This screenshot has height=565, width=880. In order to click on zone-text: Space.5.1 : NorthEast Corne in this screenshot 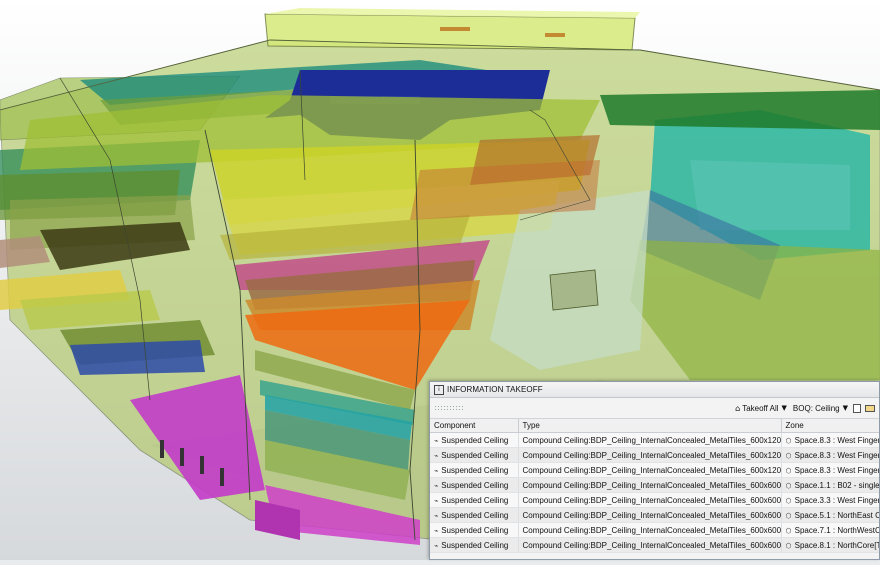, I will do `click(836, 515)`.